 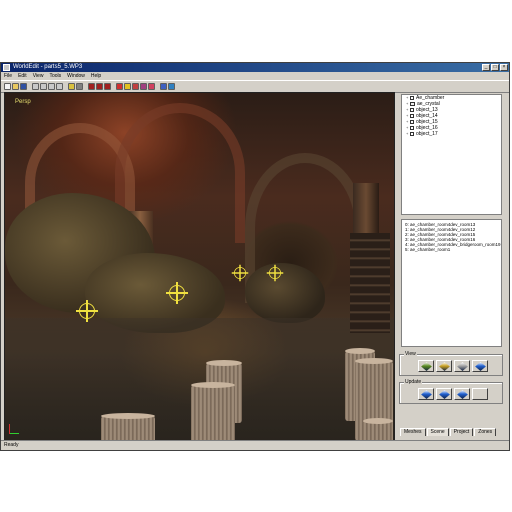 I want to click on rotate-icon, so click(x=59, y=86).